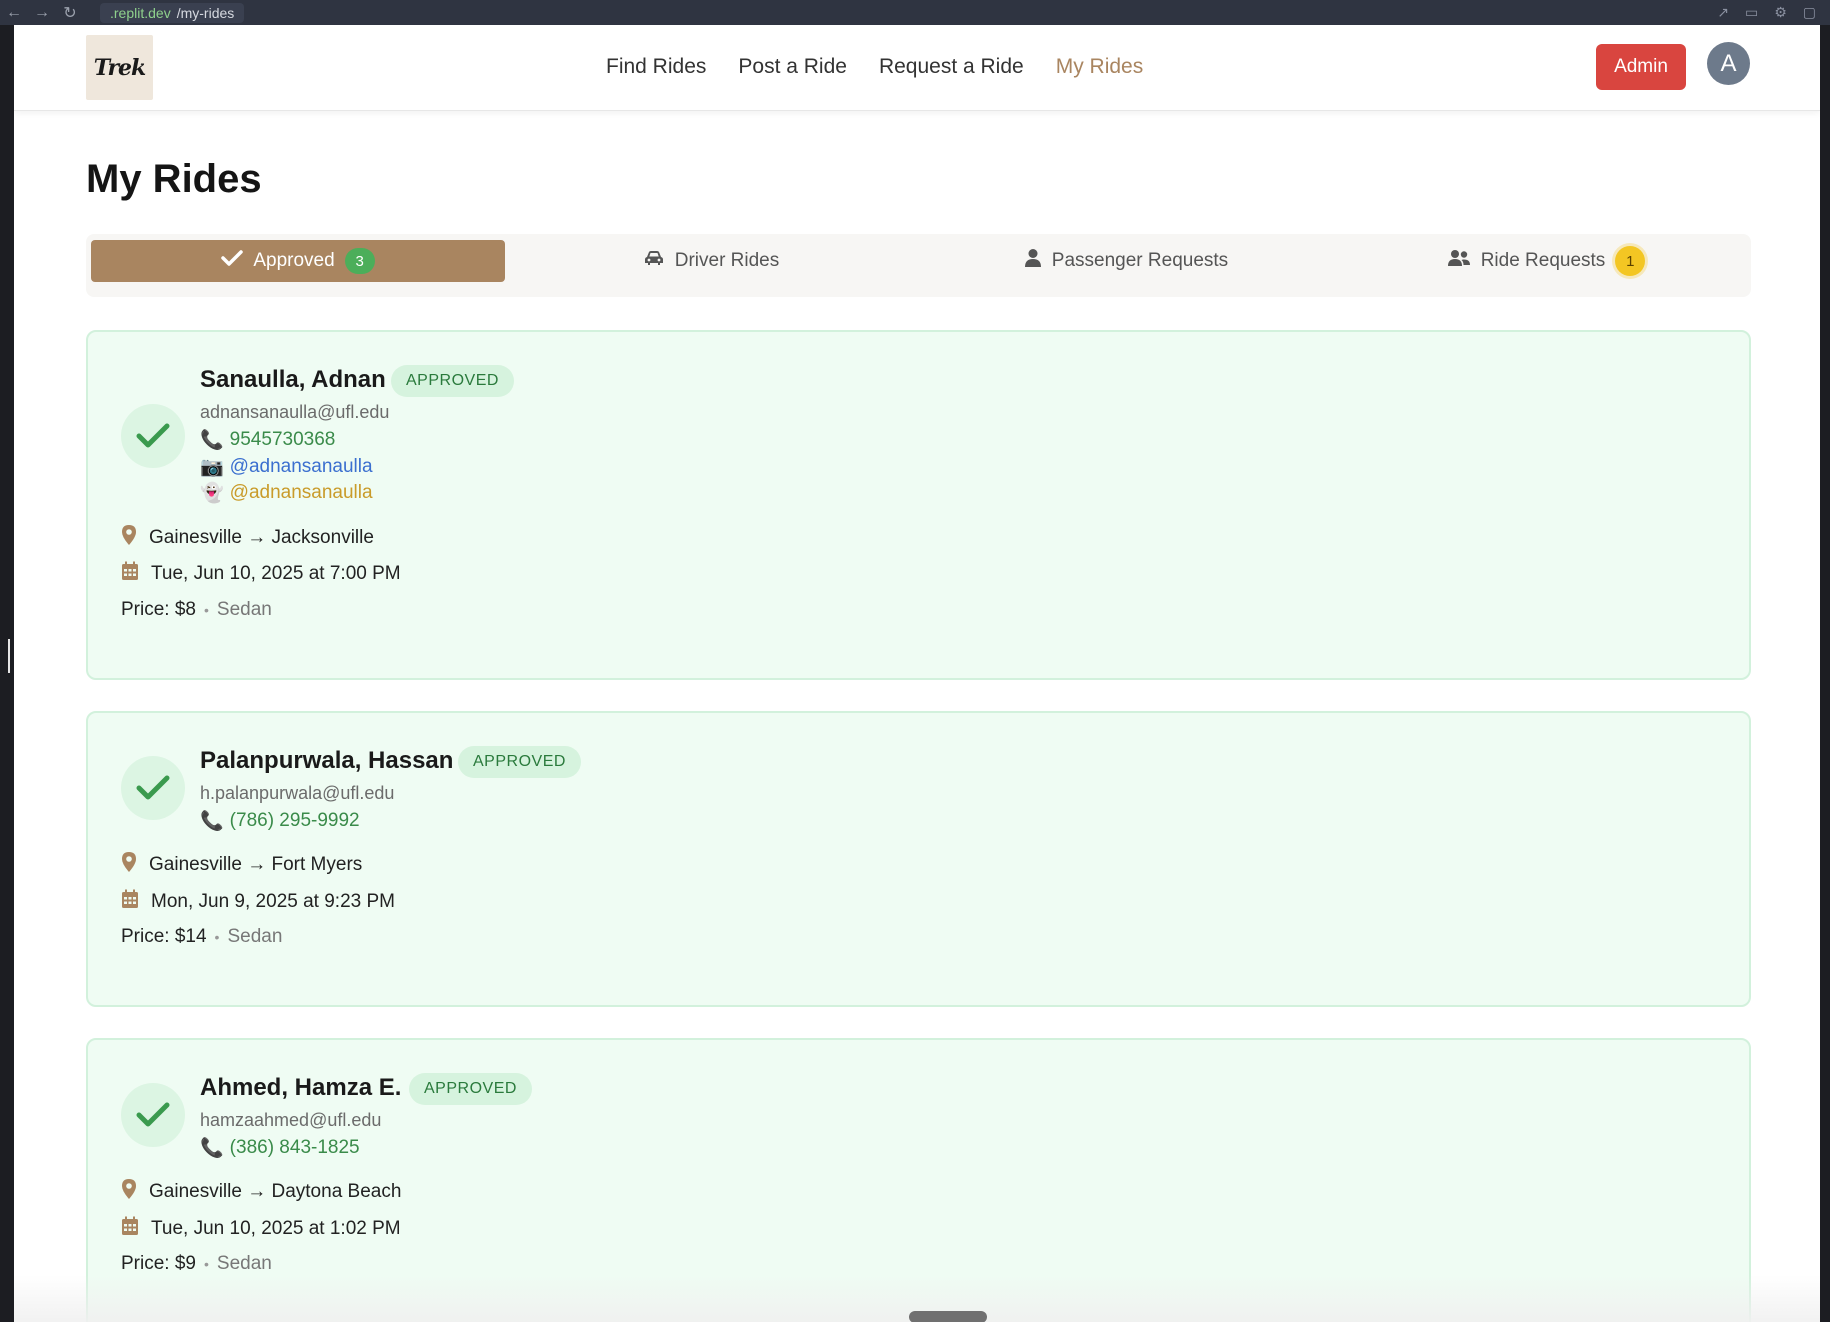  What do you see at coordinates (301, 467) in the screenshot?
I see `instagram-link: @adnansanaulla` at bounding box center [301, 467].